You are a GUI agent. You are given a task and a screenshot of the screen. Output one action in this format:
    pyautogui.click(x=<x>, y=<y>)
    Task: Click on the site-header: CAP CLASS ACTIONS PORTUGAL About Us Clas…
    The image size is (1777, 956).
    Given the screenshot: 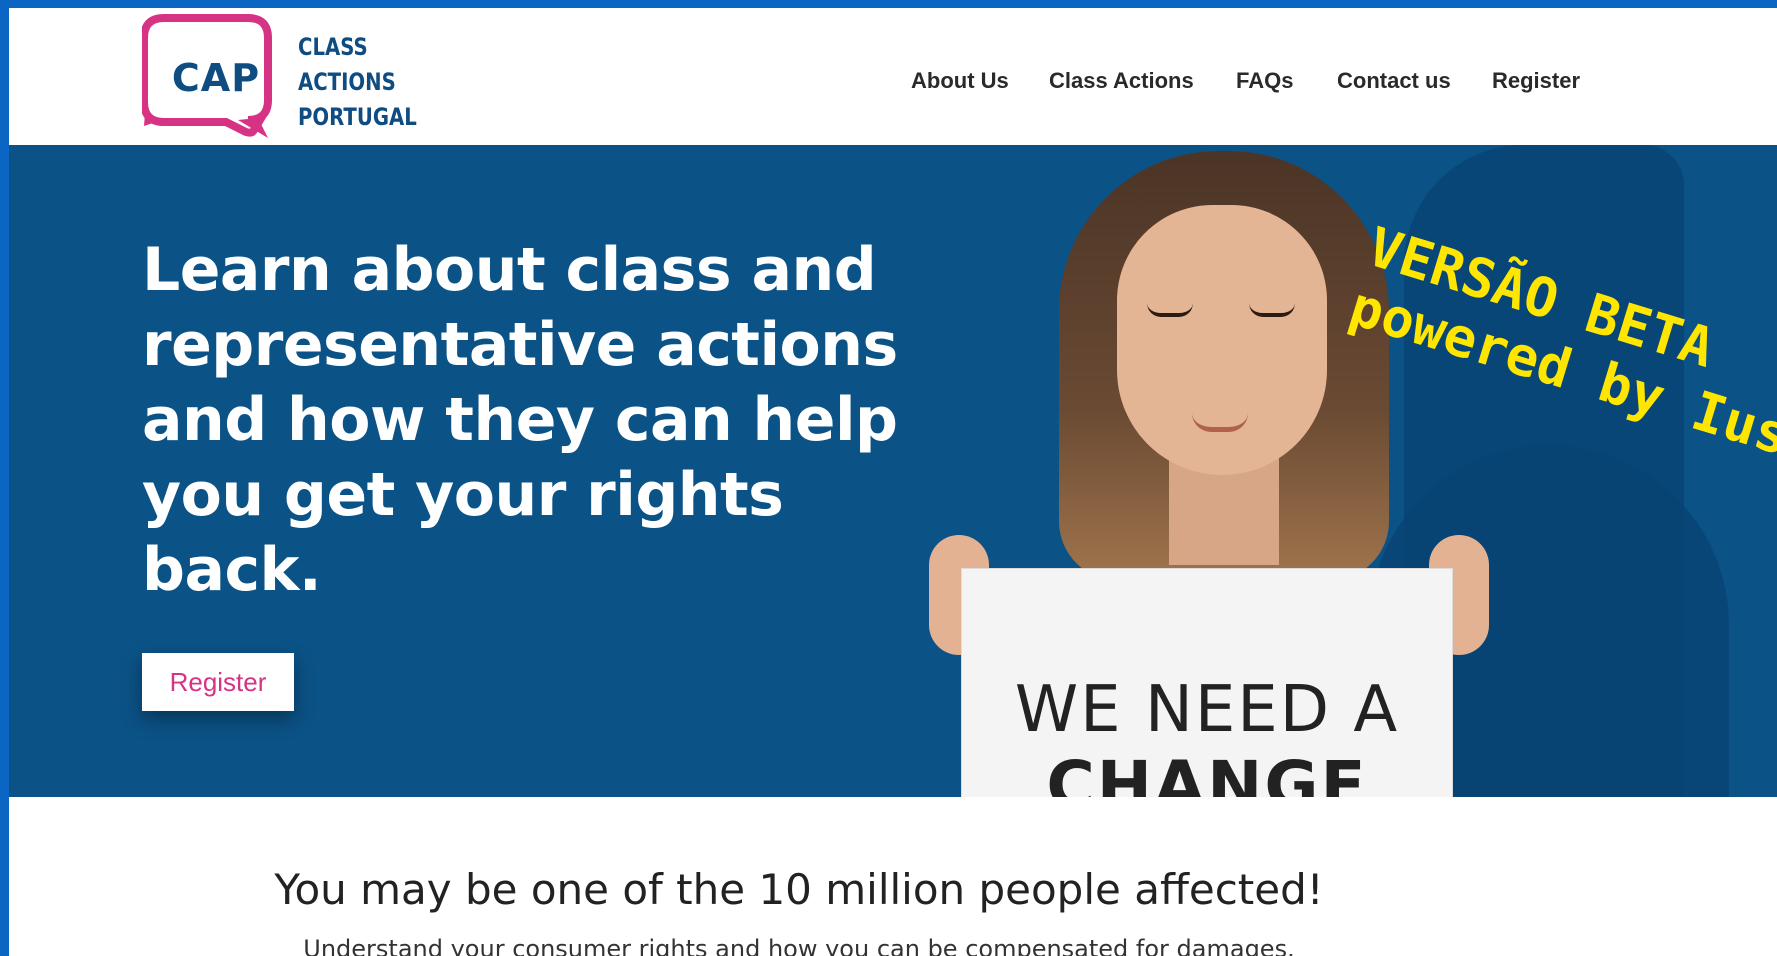 What is the action you would take?
    pyautogui.click(x=893, y=76)
    